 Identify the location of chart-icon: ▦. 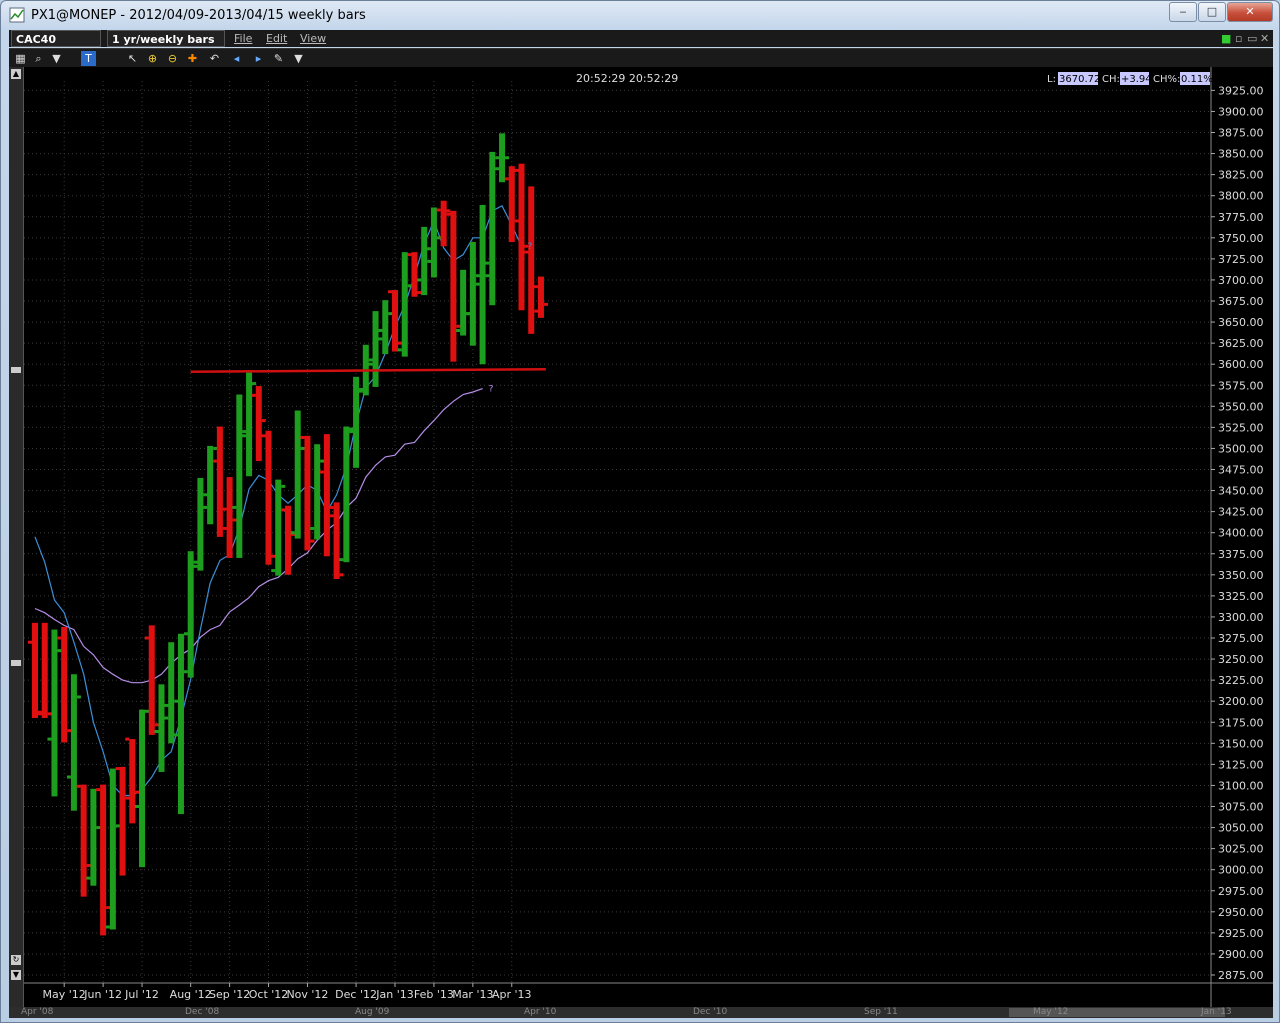
(20, 58).